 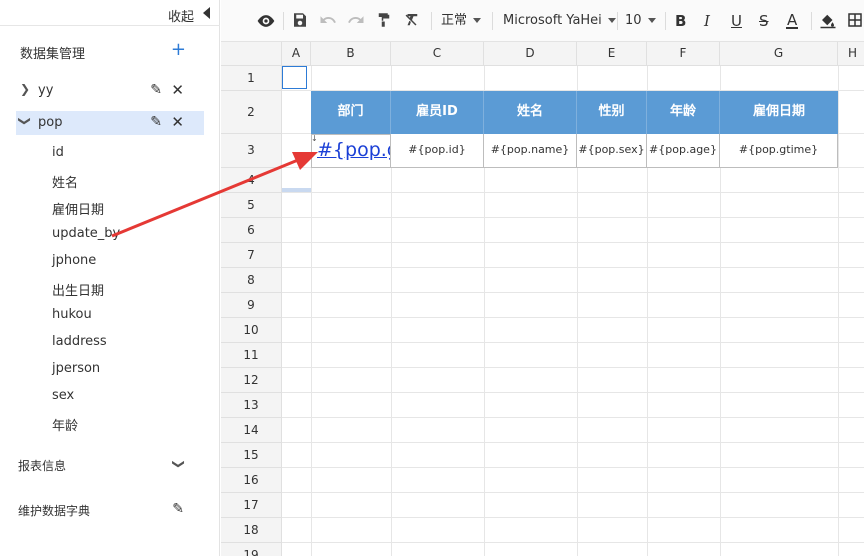 What do you see at coordinates (640, 21) in the screenshot?
I see `font-size-select: 10` at bounding box center [640, 21].